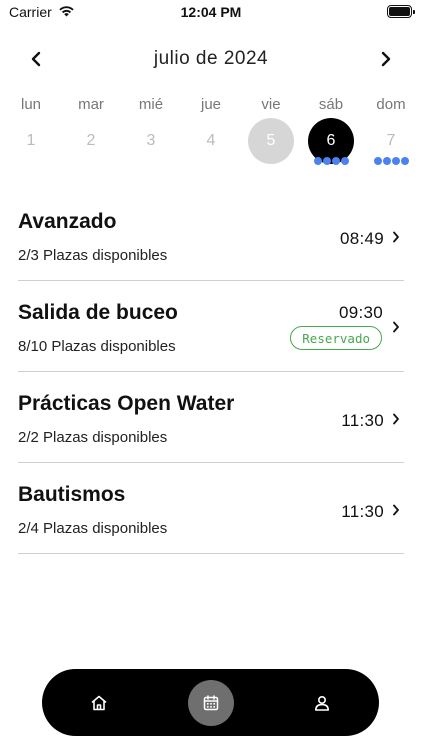 Image resolution: width=422 pixels, height=750 pixels. I want to click on day-name: mar, so click(91, 104).